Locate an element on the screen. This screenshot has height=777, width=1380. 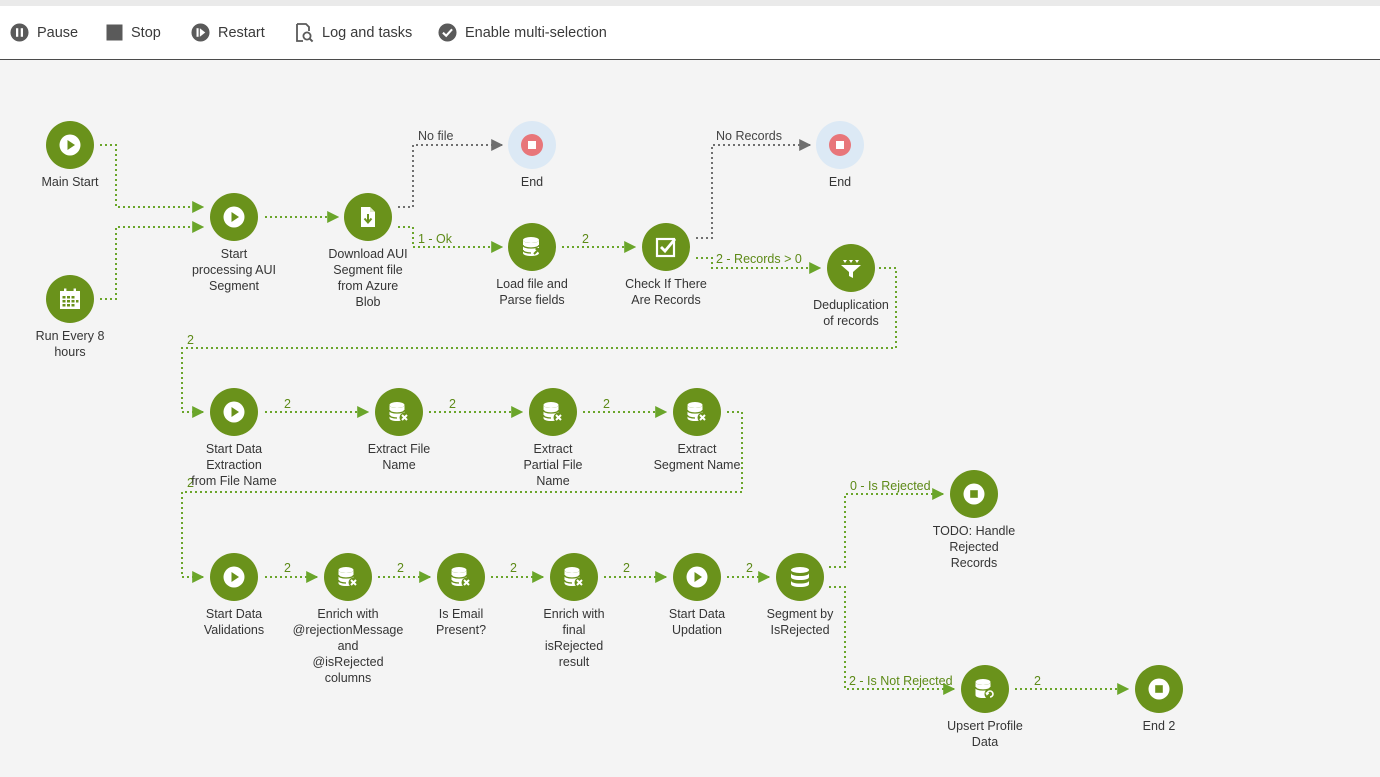
node-todo is located at coordinates (974, 494).